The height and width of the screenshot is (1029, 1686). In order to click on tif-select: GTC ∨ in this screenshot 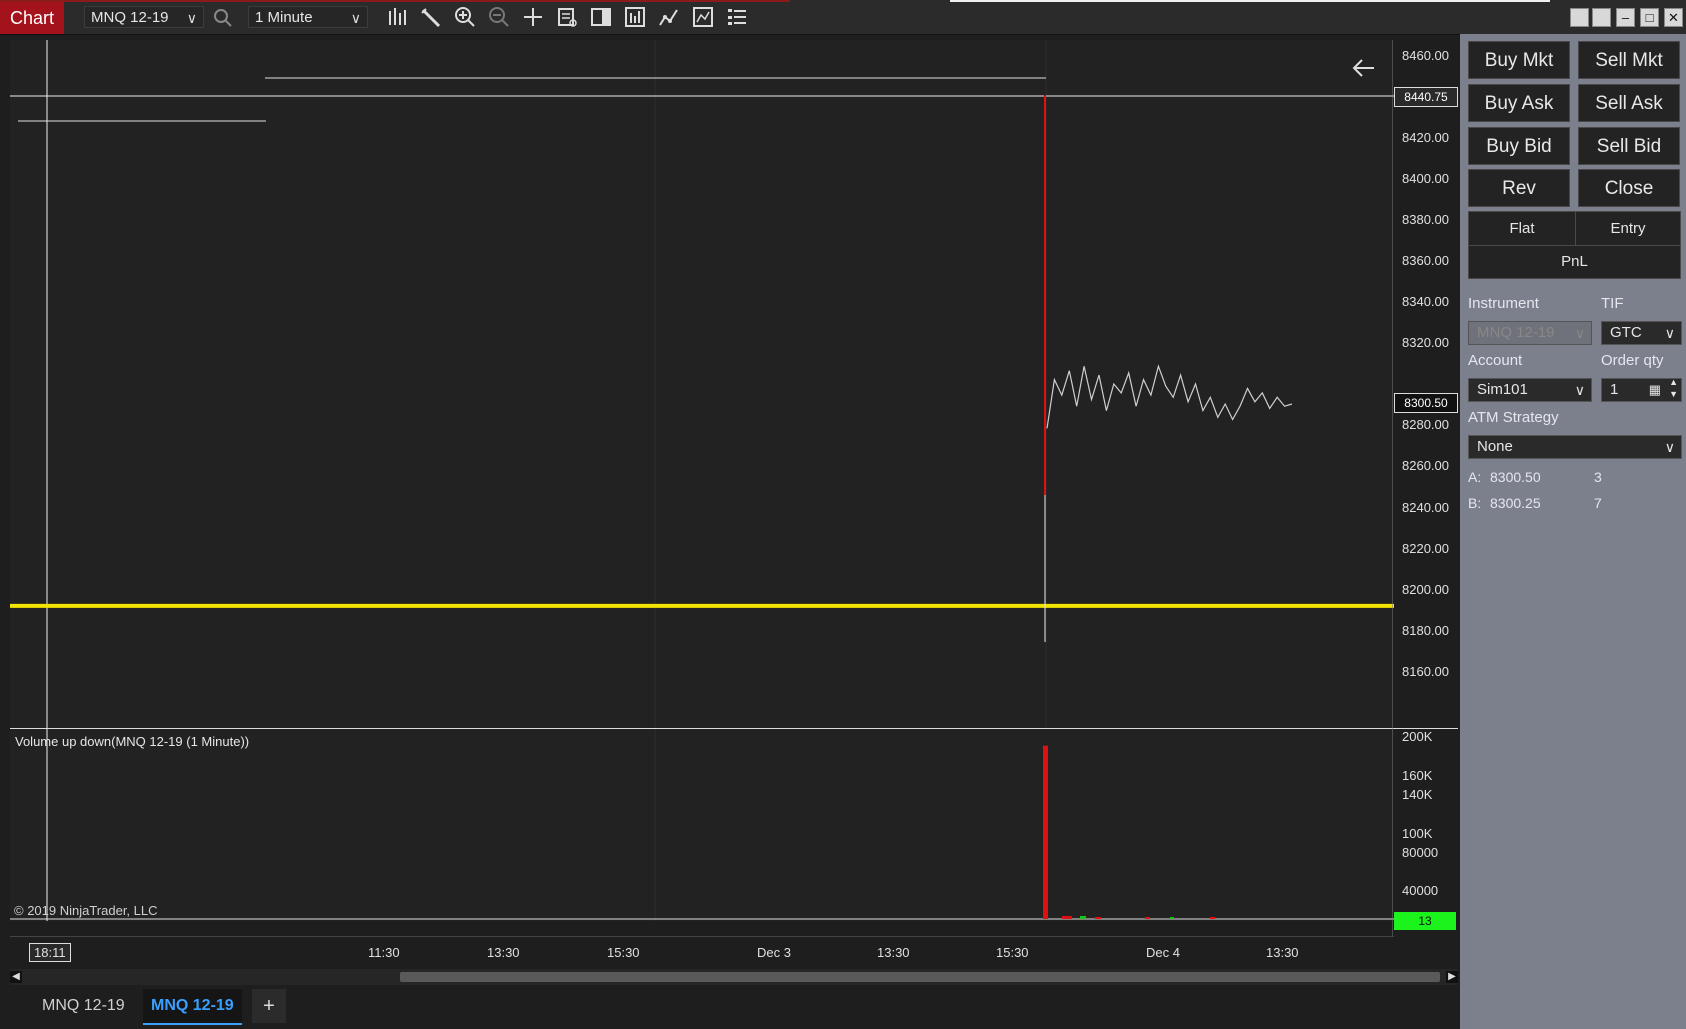, I will do `click(1641, 333)`.